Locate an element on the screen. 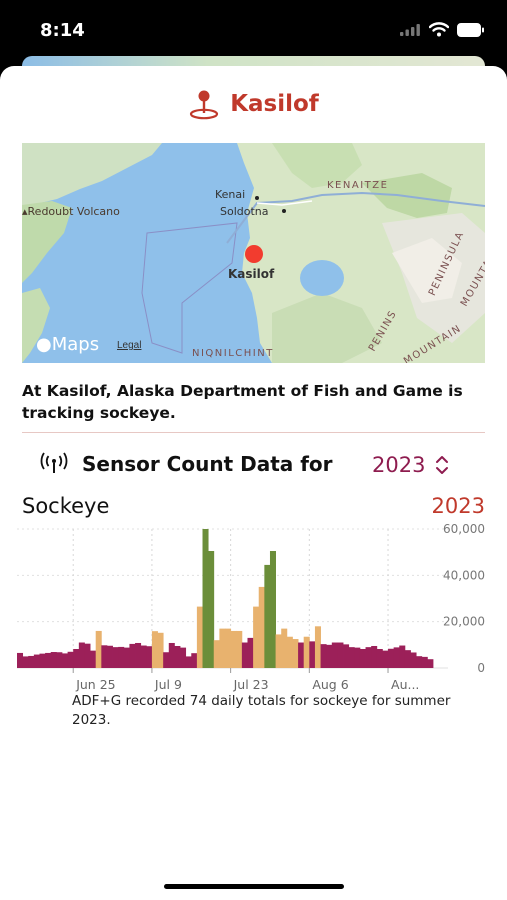 This screenshot has height=900, width=507. chart-year-label: 2023 is located at coordinates (458, 506).